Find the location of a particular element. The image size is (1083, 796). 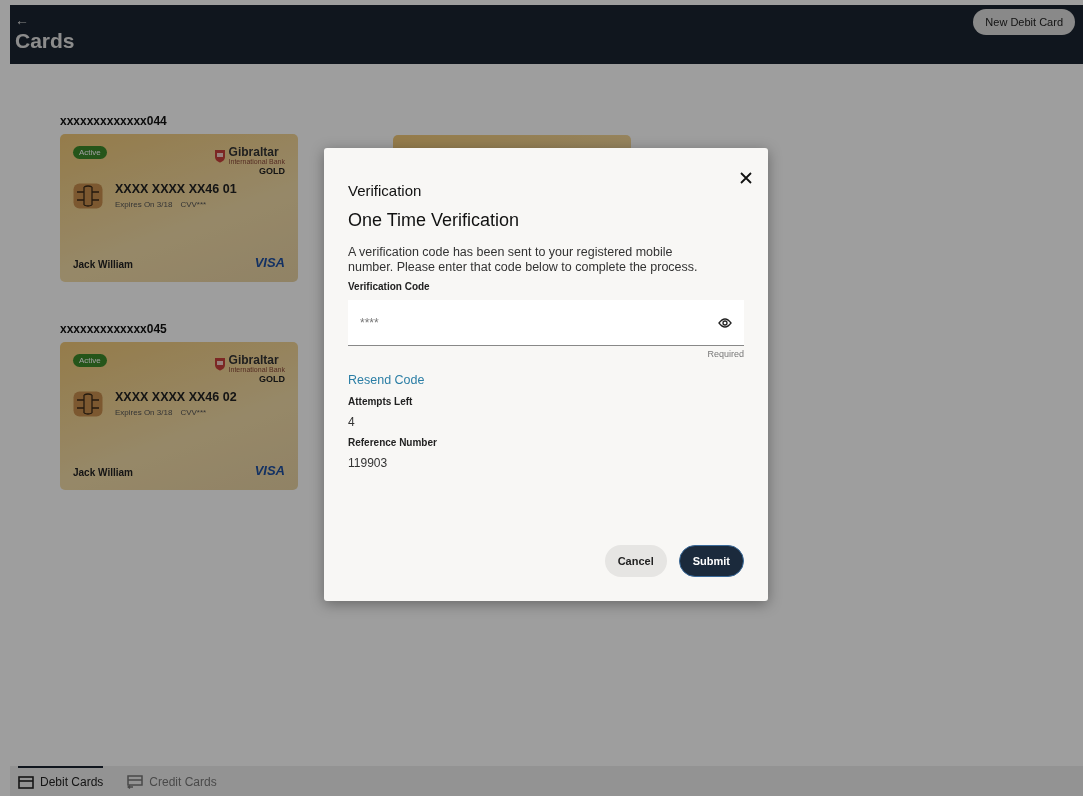

detail-label: Attempts Left is located at coordinates (381, 401).